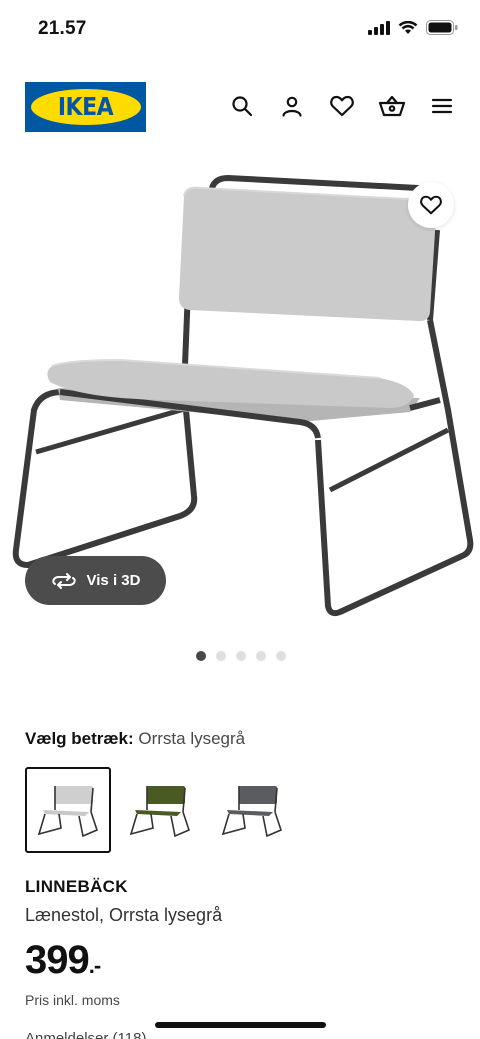 The image size is (480, 1039). What do you see at coordinates (442, 106) in the screenshot?
I see `menu-icon` at bounding box center [442, 106].